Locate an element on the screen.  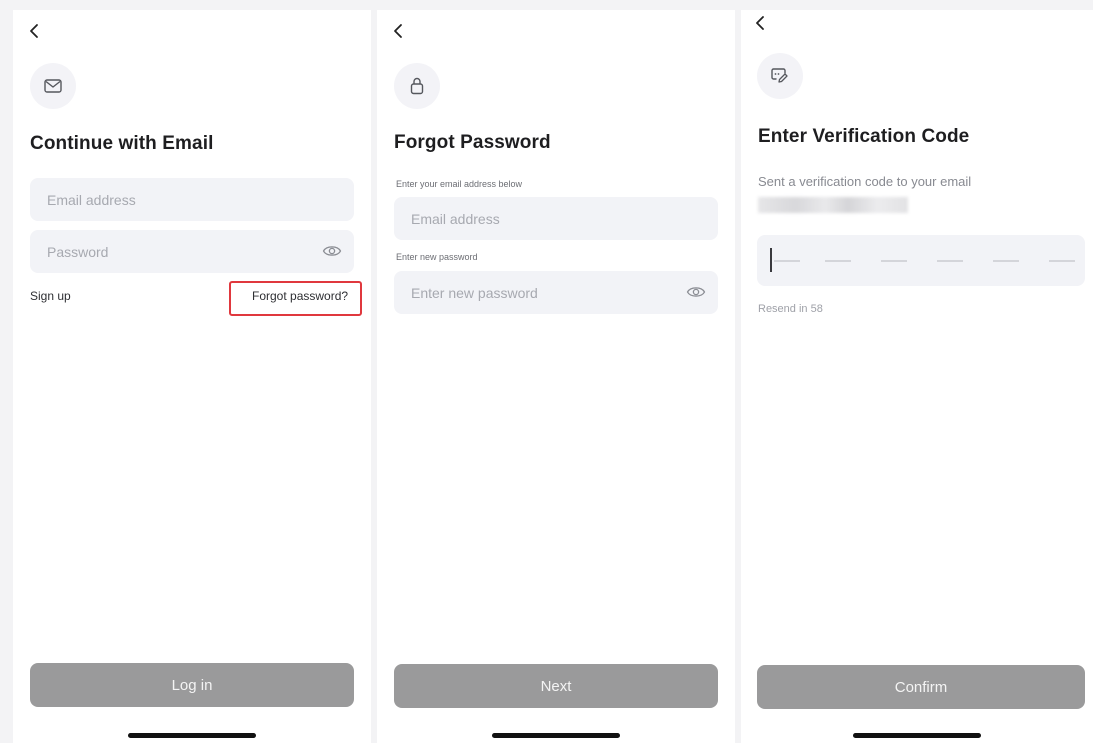
message-edit-icon is located at coordinates (779, 75).